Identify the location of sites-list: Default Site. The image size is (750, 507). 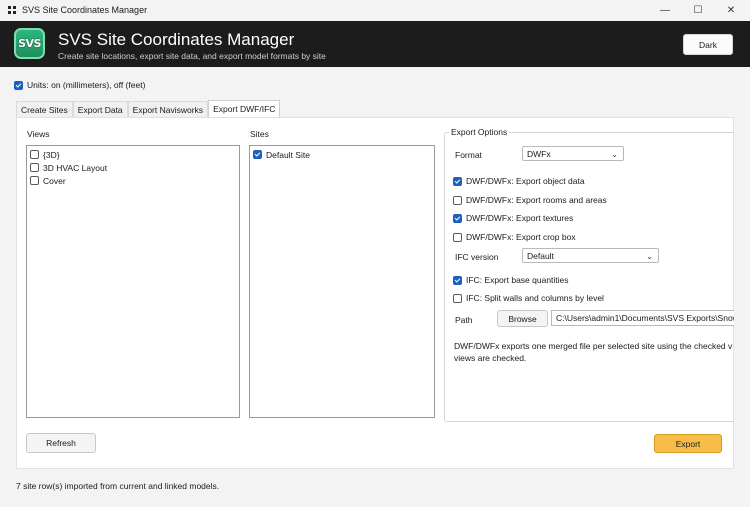
(342, 281).